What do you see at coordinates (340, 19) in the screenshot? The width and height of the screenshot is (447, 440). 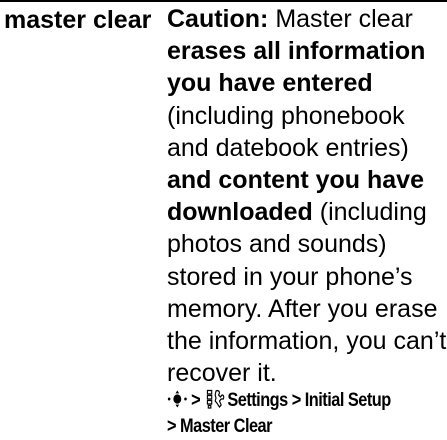 I see `description-text-1: Master clear` at bounding box center [340, 19].